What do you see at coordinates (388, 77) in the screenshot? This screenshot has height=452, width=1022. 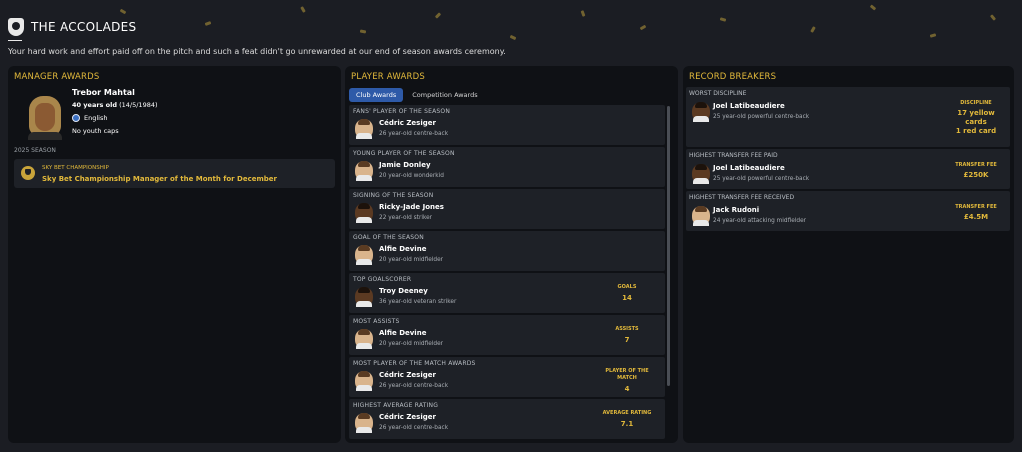 I see `panel-title: PLAYER AWARDS` at bounding box center [388, 77].